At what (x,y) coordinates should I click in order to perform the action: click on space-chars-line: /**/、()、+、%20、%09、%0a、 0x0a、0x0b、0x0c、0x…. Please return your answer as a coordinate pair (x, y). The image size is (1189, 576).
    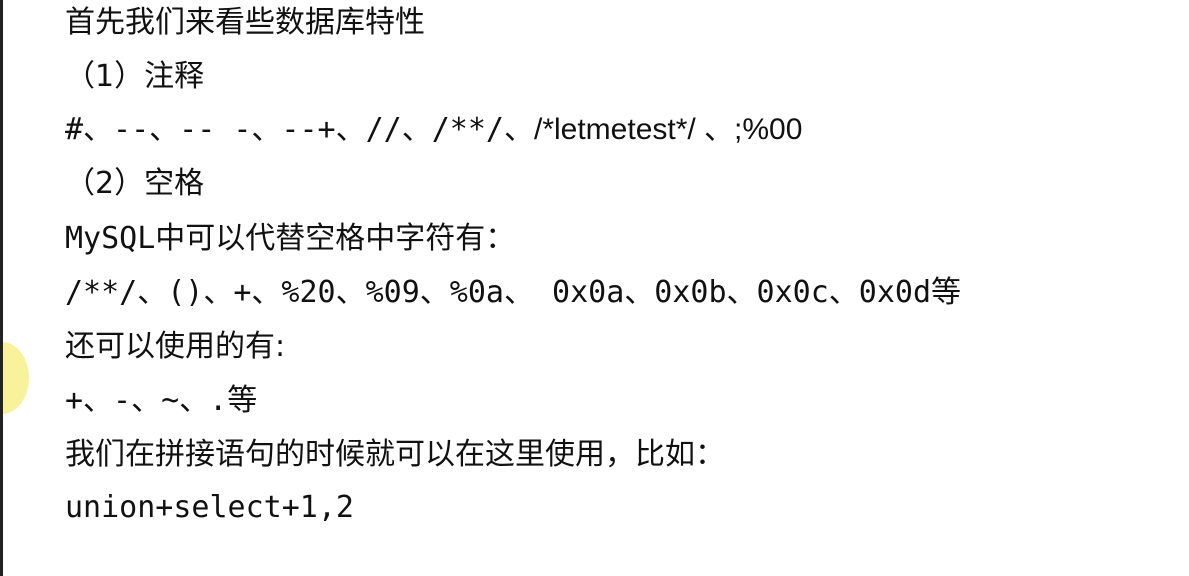
    Looking at the image, I should click on (513, 292).